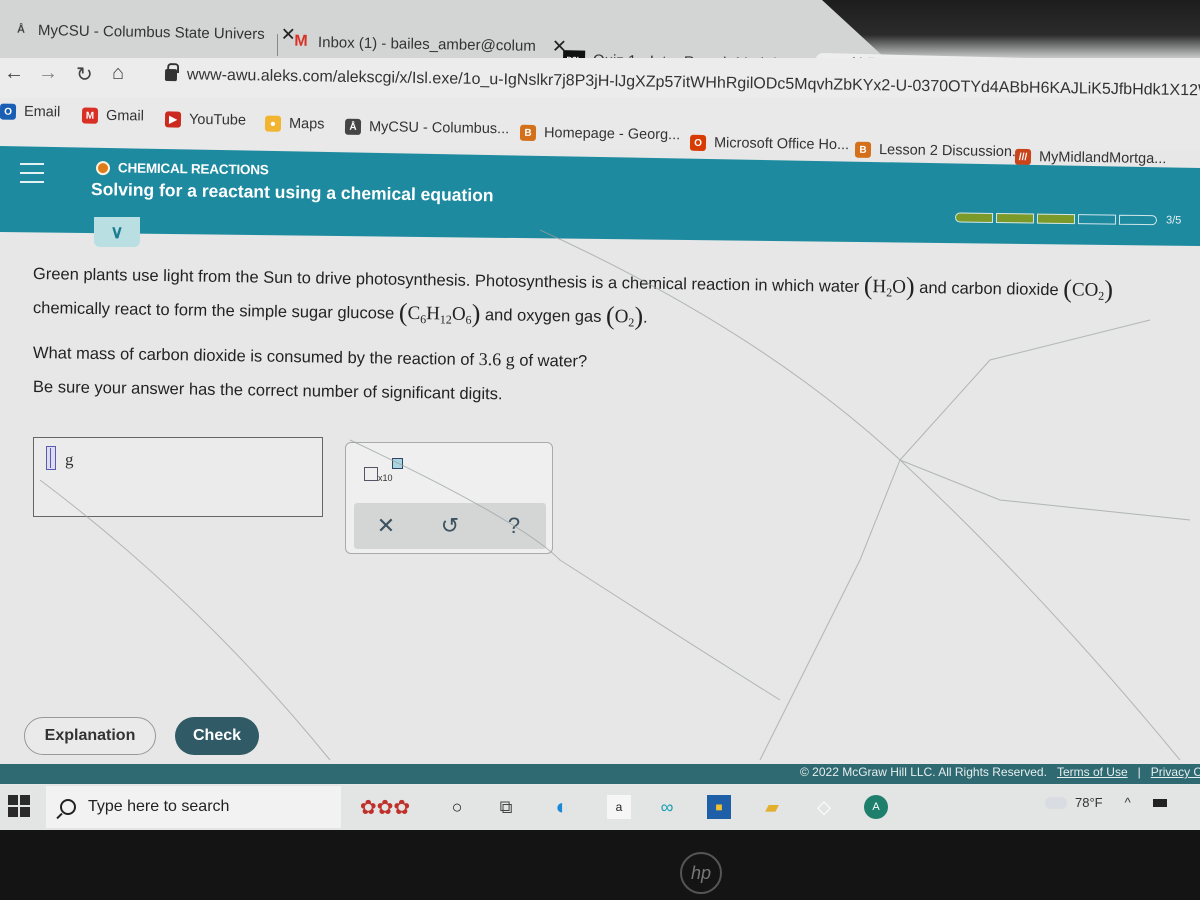  What do you see at coordinates (118, 73) in the screenshot?
I see `home-button: ⌂` at bounding box center [118, 73].